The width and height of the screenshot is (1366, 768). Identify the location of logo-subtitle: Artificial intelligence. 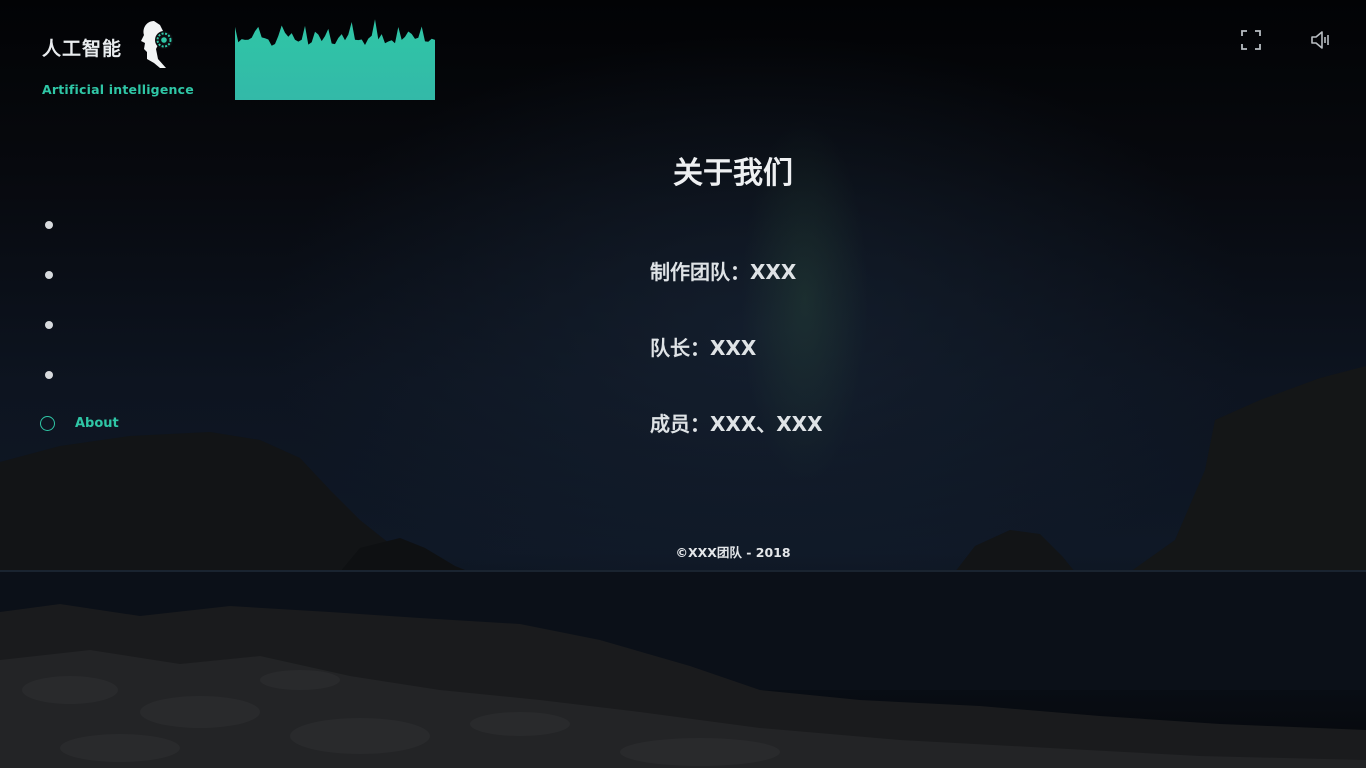
(118, 89).